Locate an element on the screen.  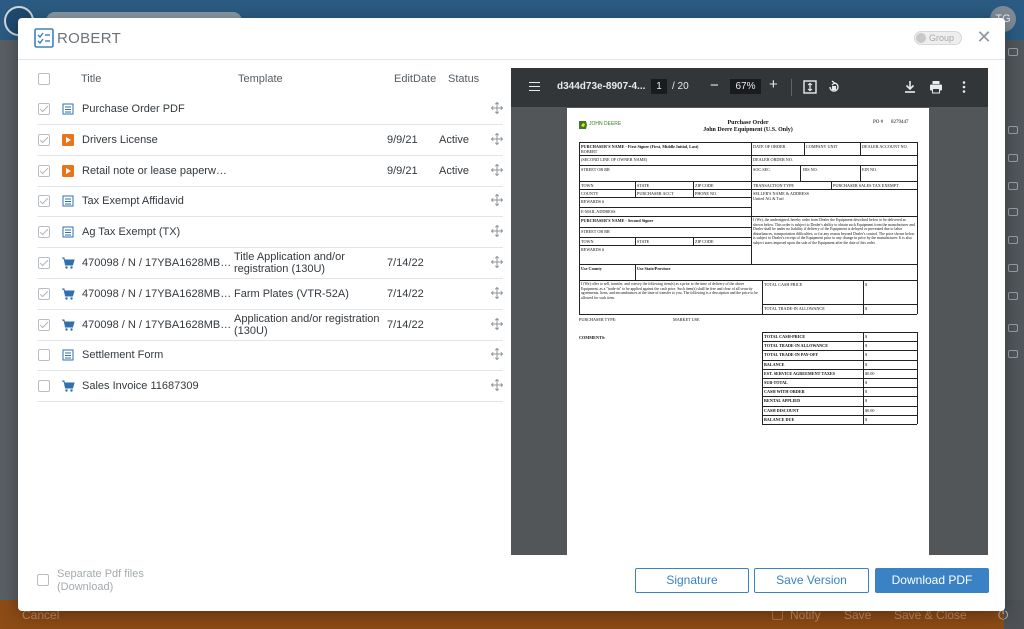
column-header-template: Template is located at coordinates (260, 79).